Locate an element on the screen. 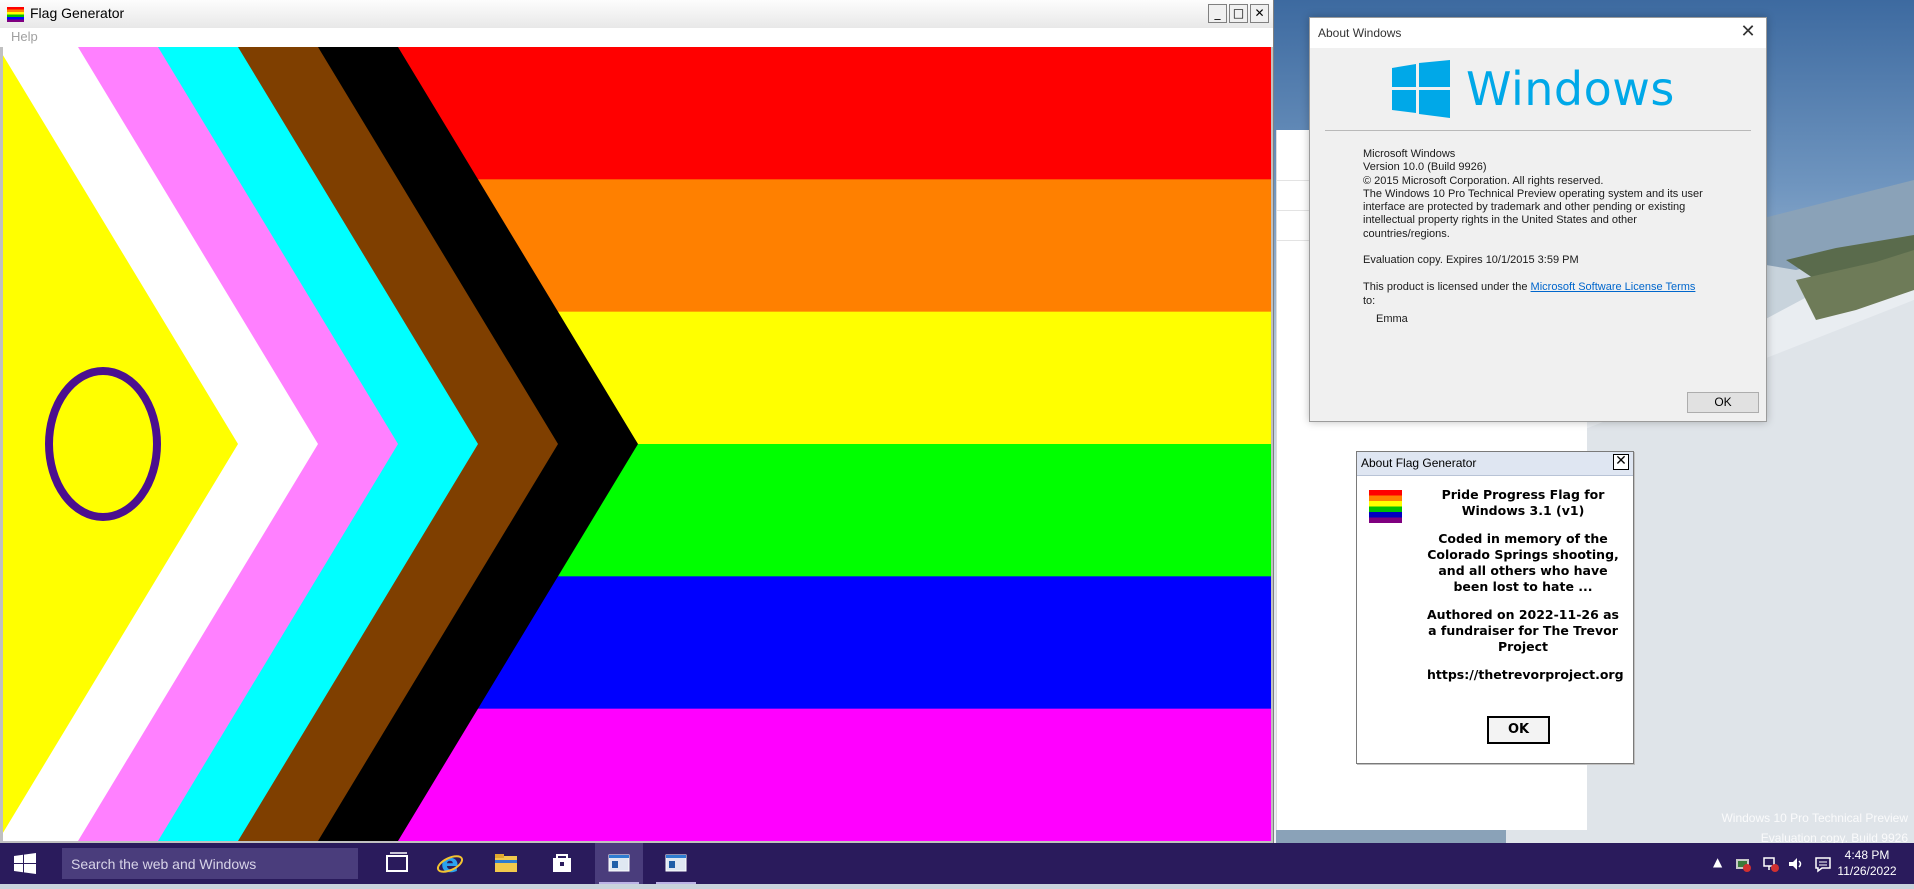  network-icon is located at coordinates (1771, 864).